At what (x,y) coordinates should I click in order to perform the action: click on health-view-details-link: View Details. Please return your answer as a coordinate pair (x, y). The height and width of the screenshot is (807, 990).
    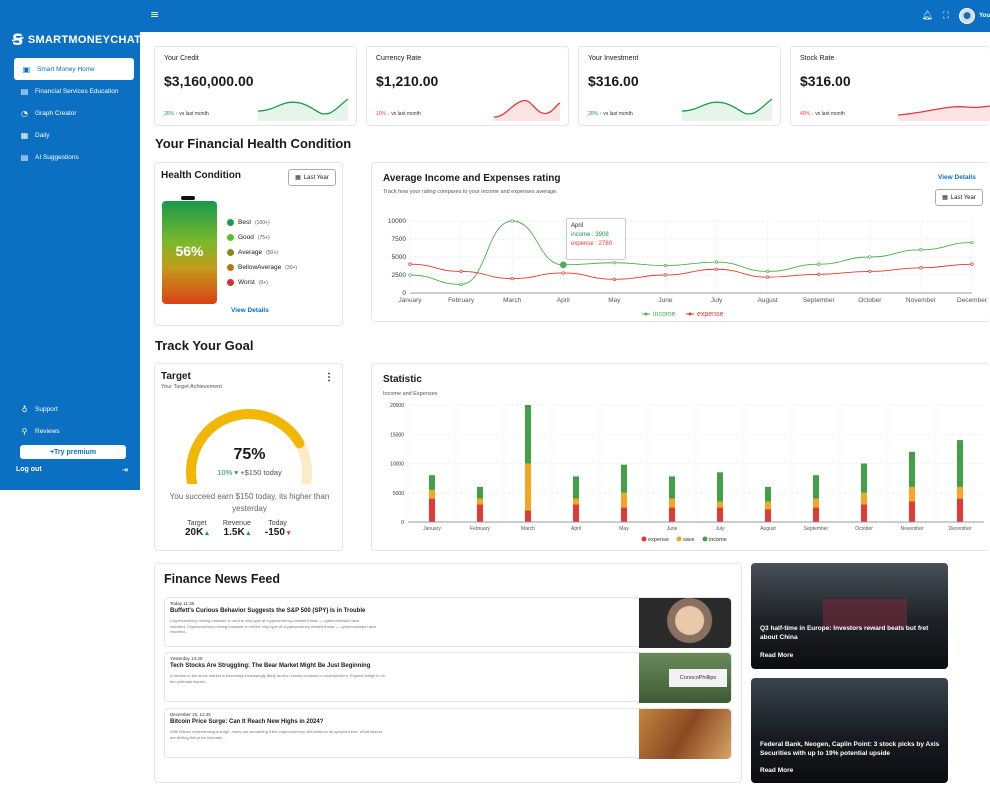
    Looking at the image, I should click on (250, 310).